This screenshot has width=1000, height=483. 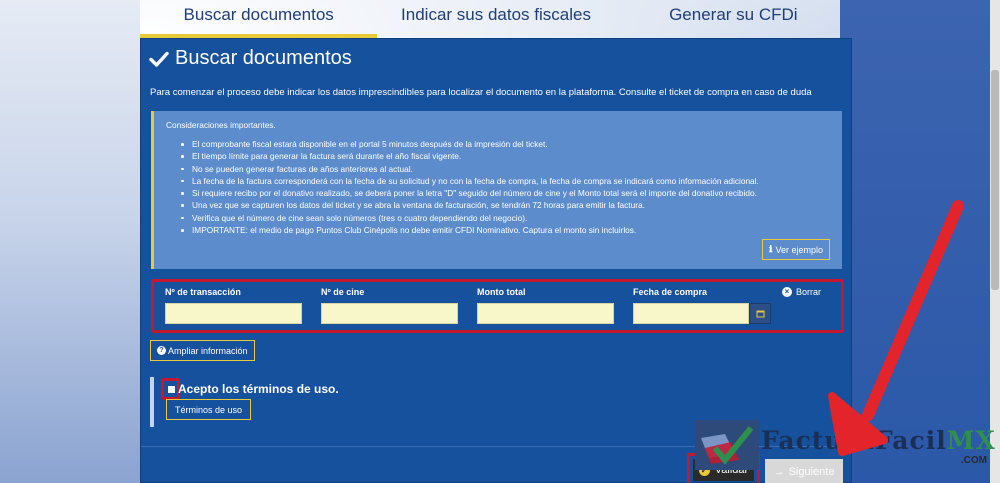 I want to click on ver-ejemplo-button: ℹ Ver ejemplo, so click(x=796, y=249).